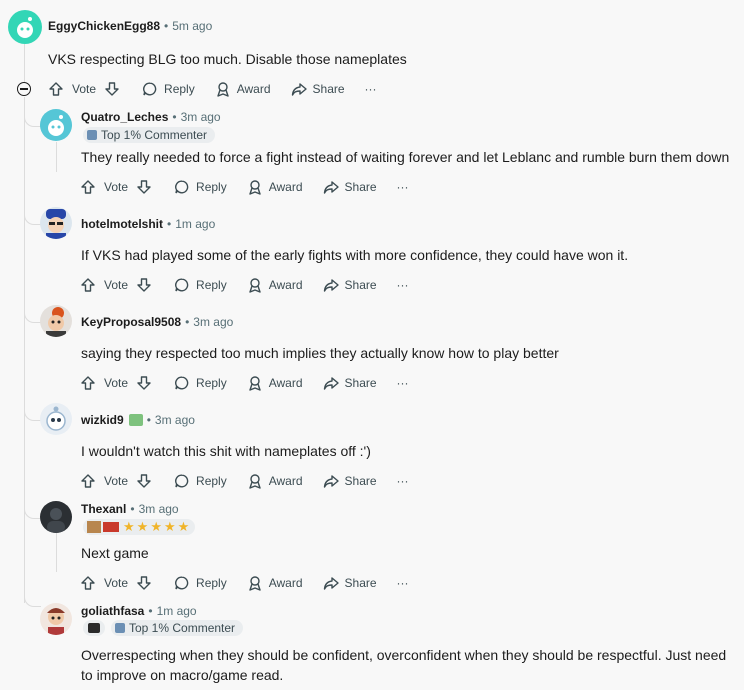 The height and width of the screenshot is (690, 744). Describe the element at coordinates (156, 526) in the screenshot. I see `star-icon: ★` at that location.